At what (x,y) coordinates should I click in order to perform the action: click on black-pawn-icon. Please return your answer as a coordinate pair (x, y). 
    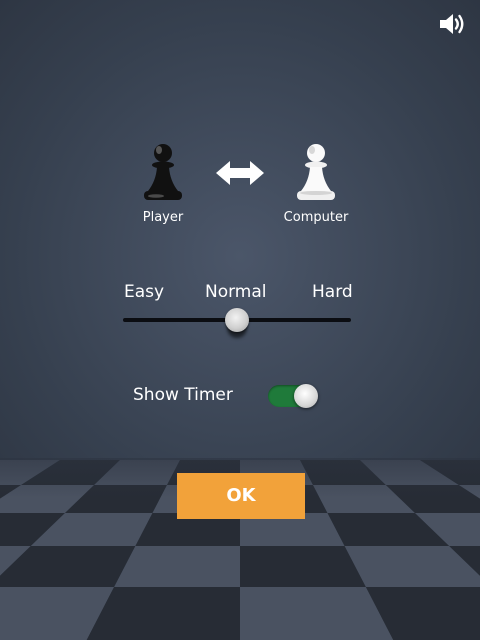
    Looking at the image, I should click on (163, 173).